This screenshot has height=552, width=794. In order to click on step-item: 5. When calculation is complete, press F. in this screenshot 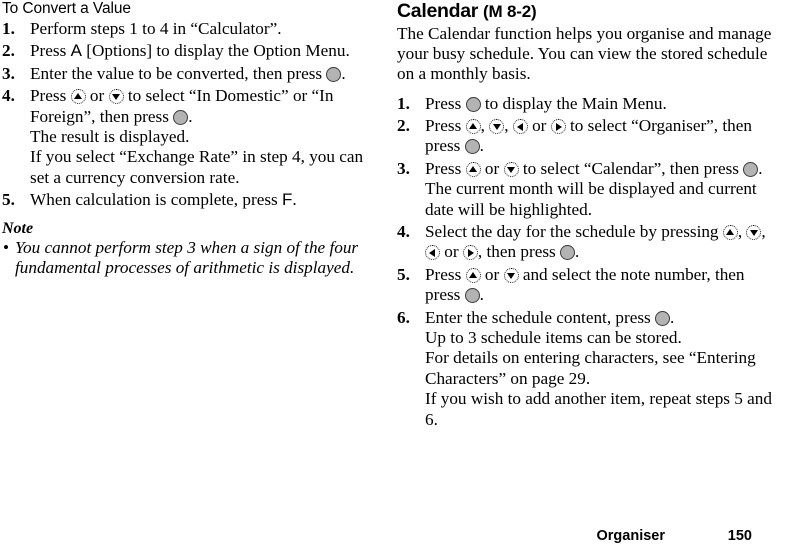, I will do `click(189, 200)`.